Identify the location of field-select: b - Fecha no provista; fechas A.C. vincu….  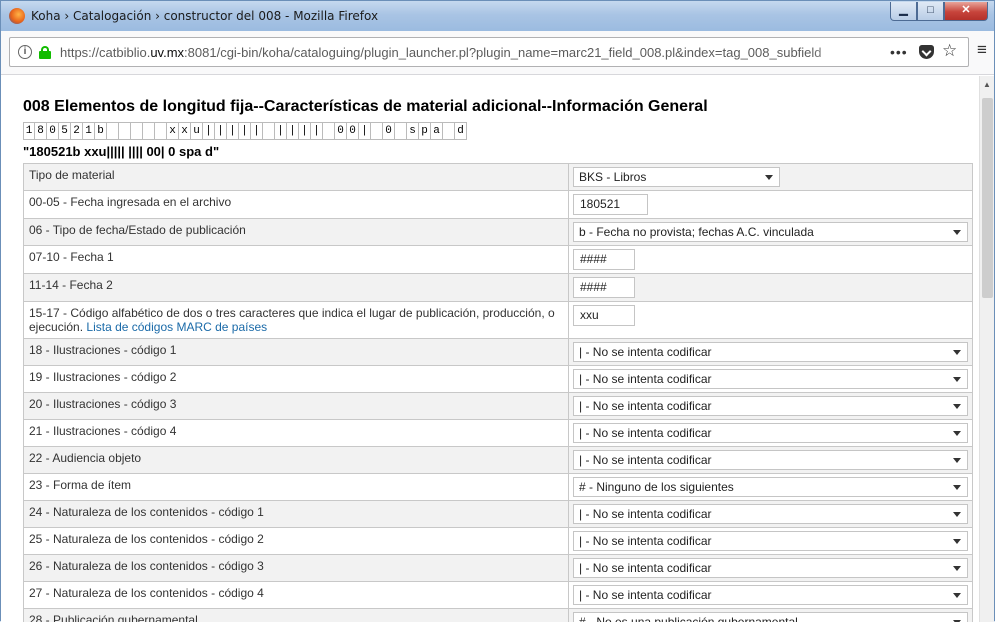
(770, 232).